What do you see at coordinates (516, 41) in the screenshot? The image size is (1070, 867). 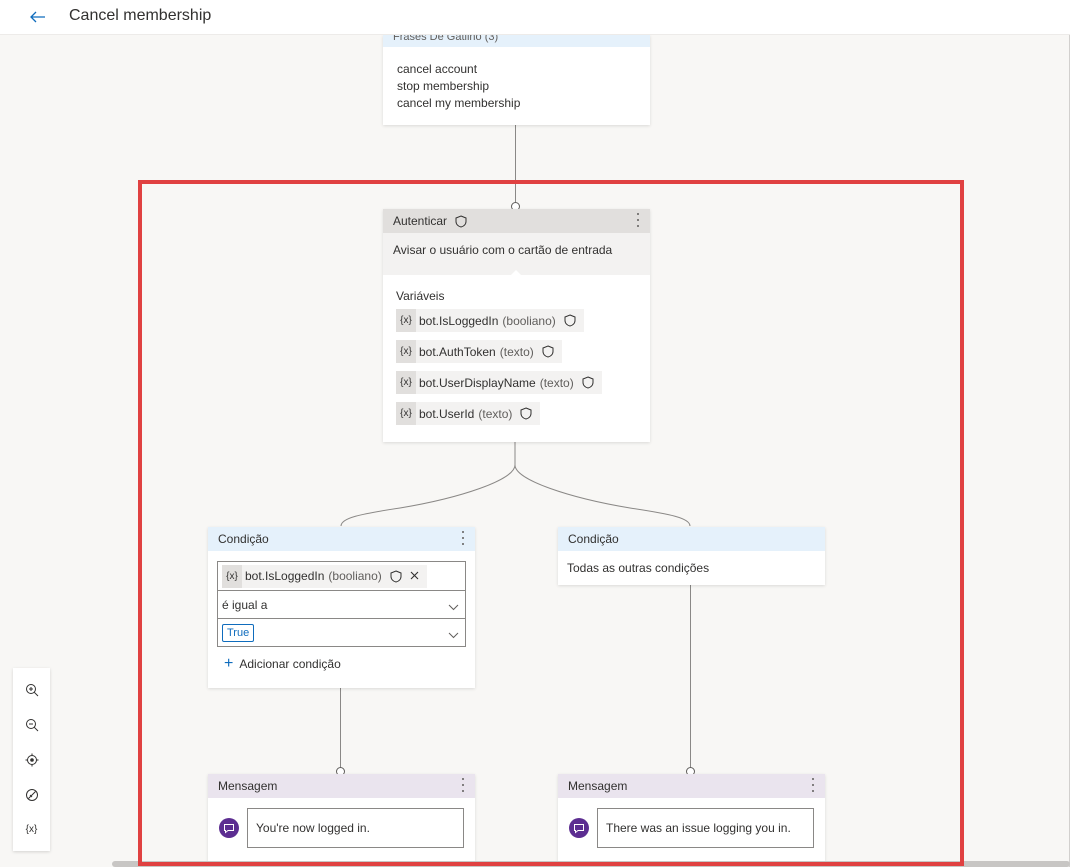 I see `trigger-node-header: Frases De Gatilho (3)` at bounding box center [516, 41].